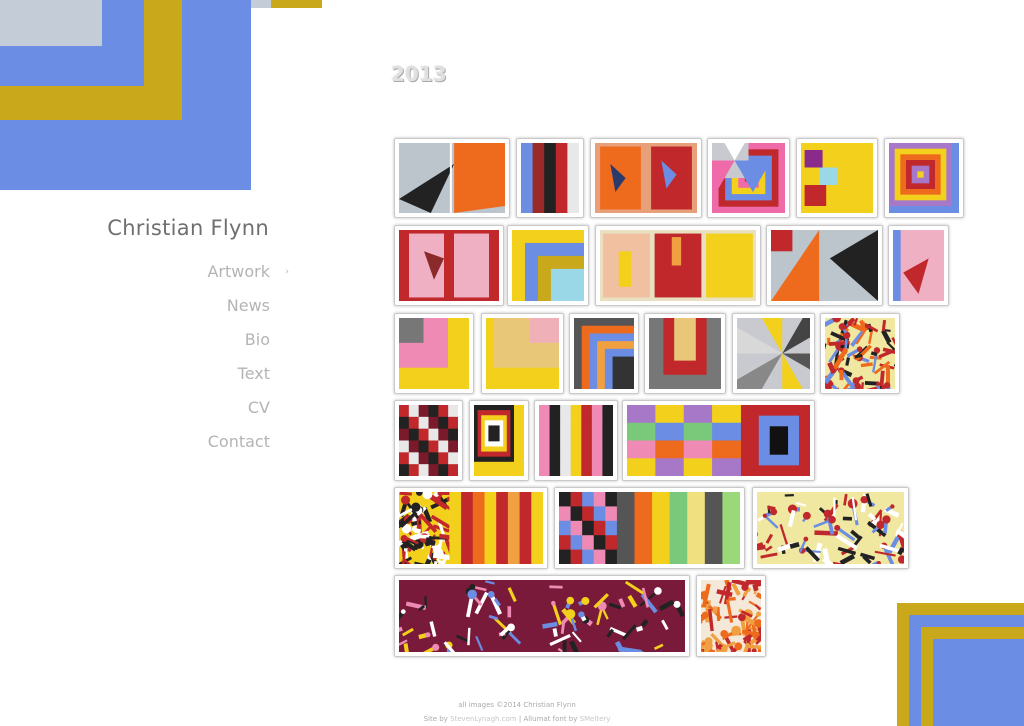  I want to click on footer-site-by-prefix: Site by, so click(435, 719).